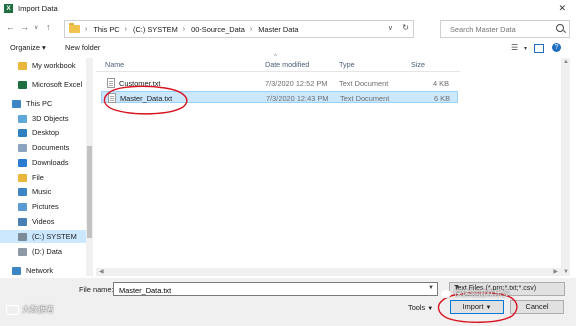  I want to click on sidebar-item-label: (C:) SYSTEM, so click(54, 236).